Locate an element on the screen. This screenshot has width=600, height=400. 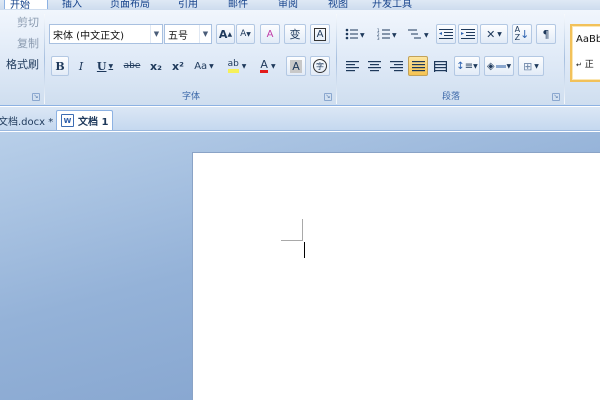
italic-button: I is located at coordinates (81, 66).